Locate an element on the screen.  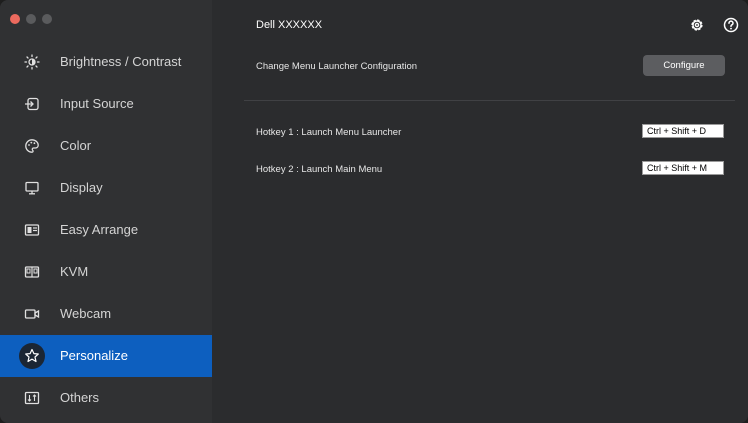
sidebar-item-others: Others is located at coordinates (106, 398).